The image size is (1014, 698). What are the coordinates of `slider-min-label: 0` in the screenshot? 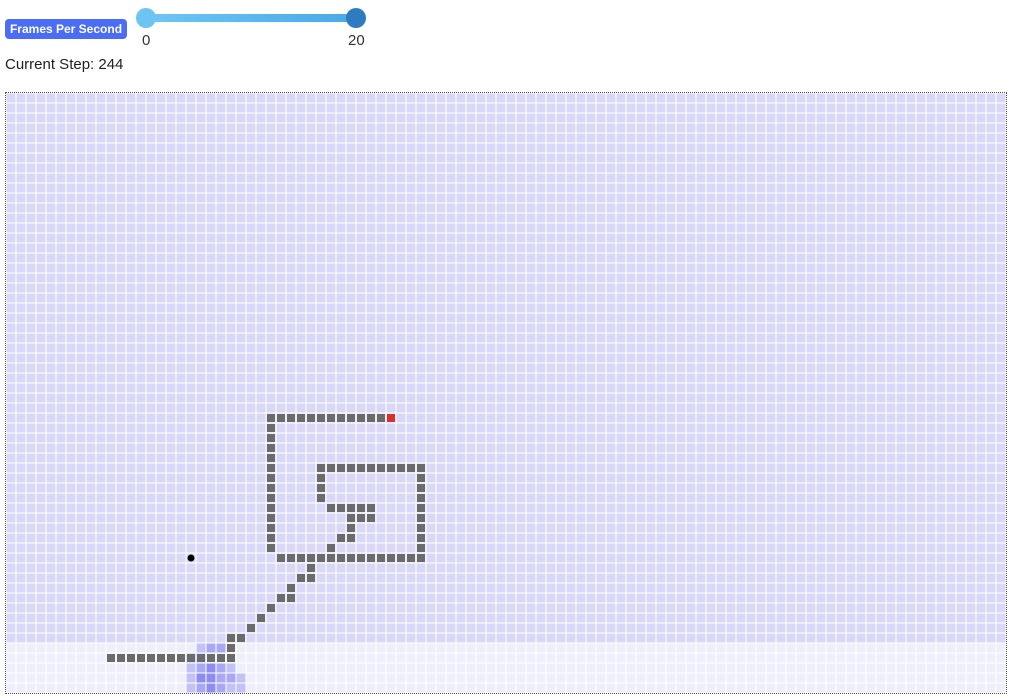 It's located at (146, 40).